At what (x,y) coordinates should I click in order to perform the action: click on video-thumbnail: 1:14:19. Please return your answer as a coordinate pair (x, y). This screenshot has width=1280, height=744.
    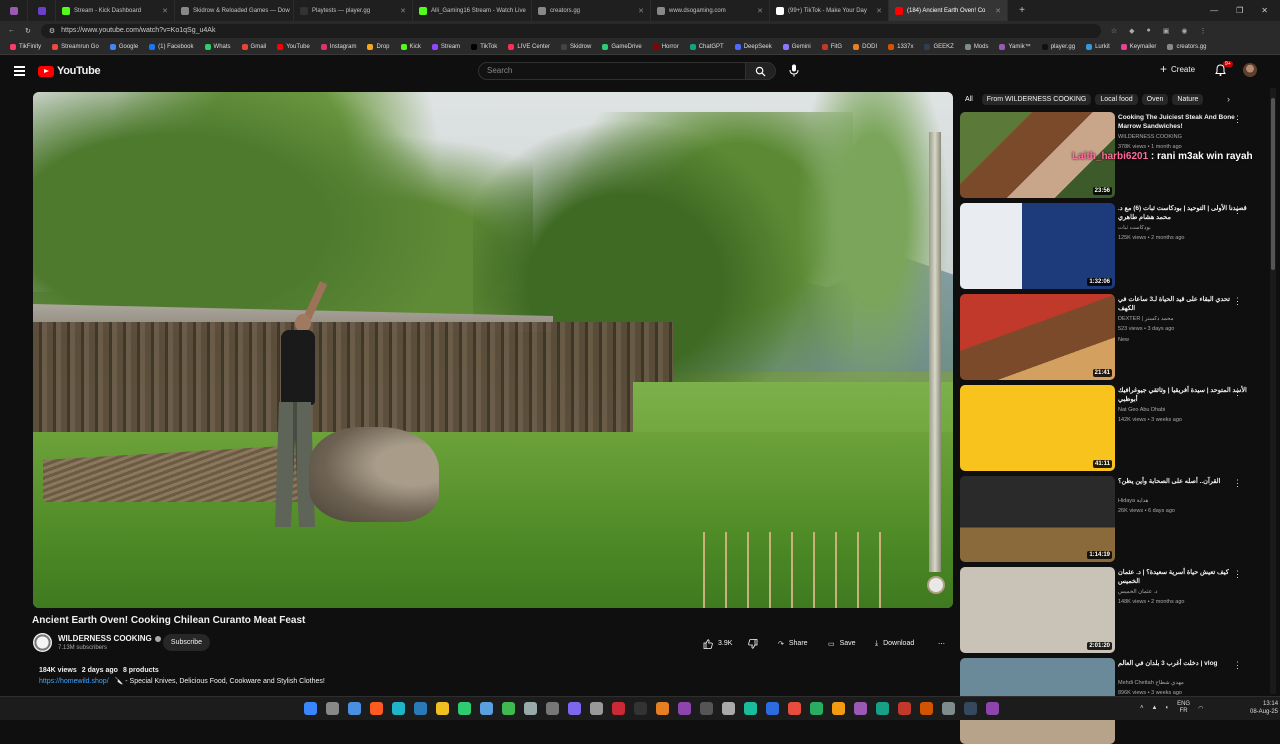
    Looking at the image, I should click on (1037, 519).